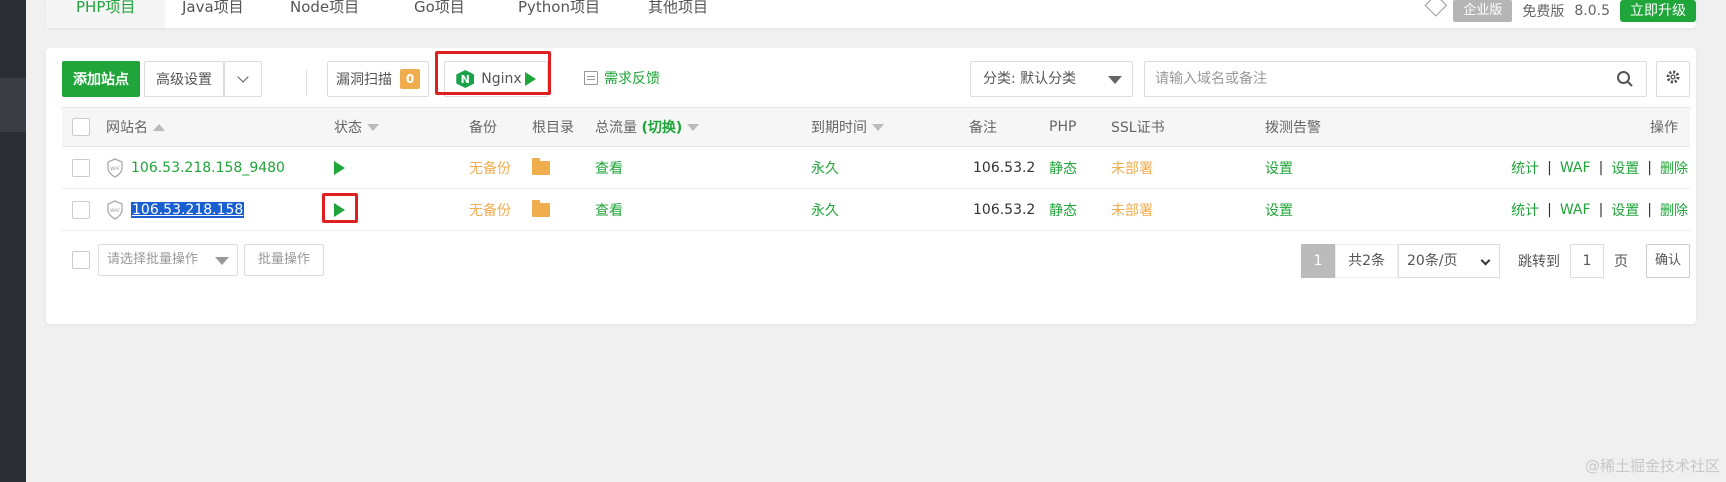 This screenshot has width=1726, height=482. I want to click on edition-area: 企业版 免费版 8.0.5 立即升级, so click(1558, 14).